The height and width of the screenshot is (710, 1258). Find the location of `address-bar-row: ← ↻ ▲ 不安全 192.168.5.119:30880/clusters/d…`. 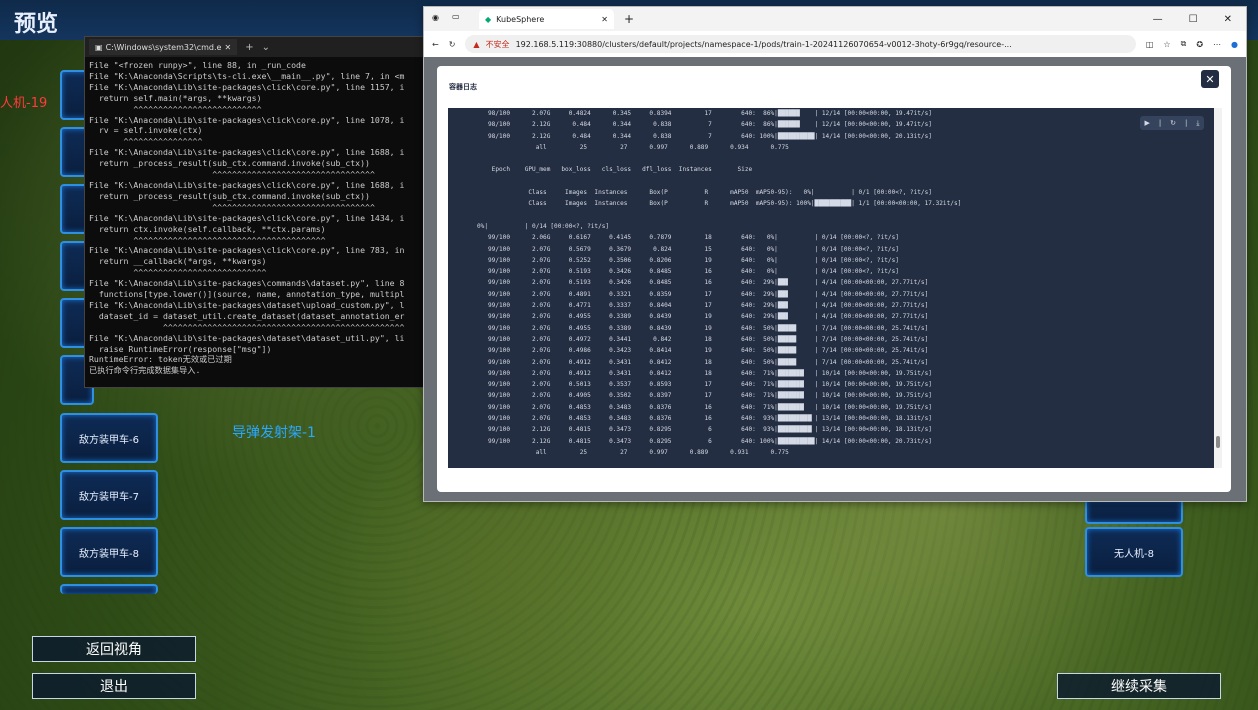

address-bar-row: ← ↻ ▲ 不安全 192.168.5.119:30880/clusters/d… is located at coordinates (835, 44).